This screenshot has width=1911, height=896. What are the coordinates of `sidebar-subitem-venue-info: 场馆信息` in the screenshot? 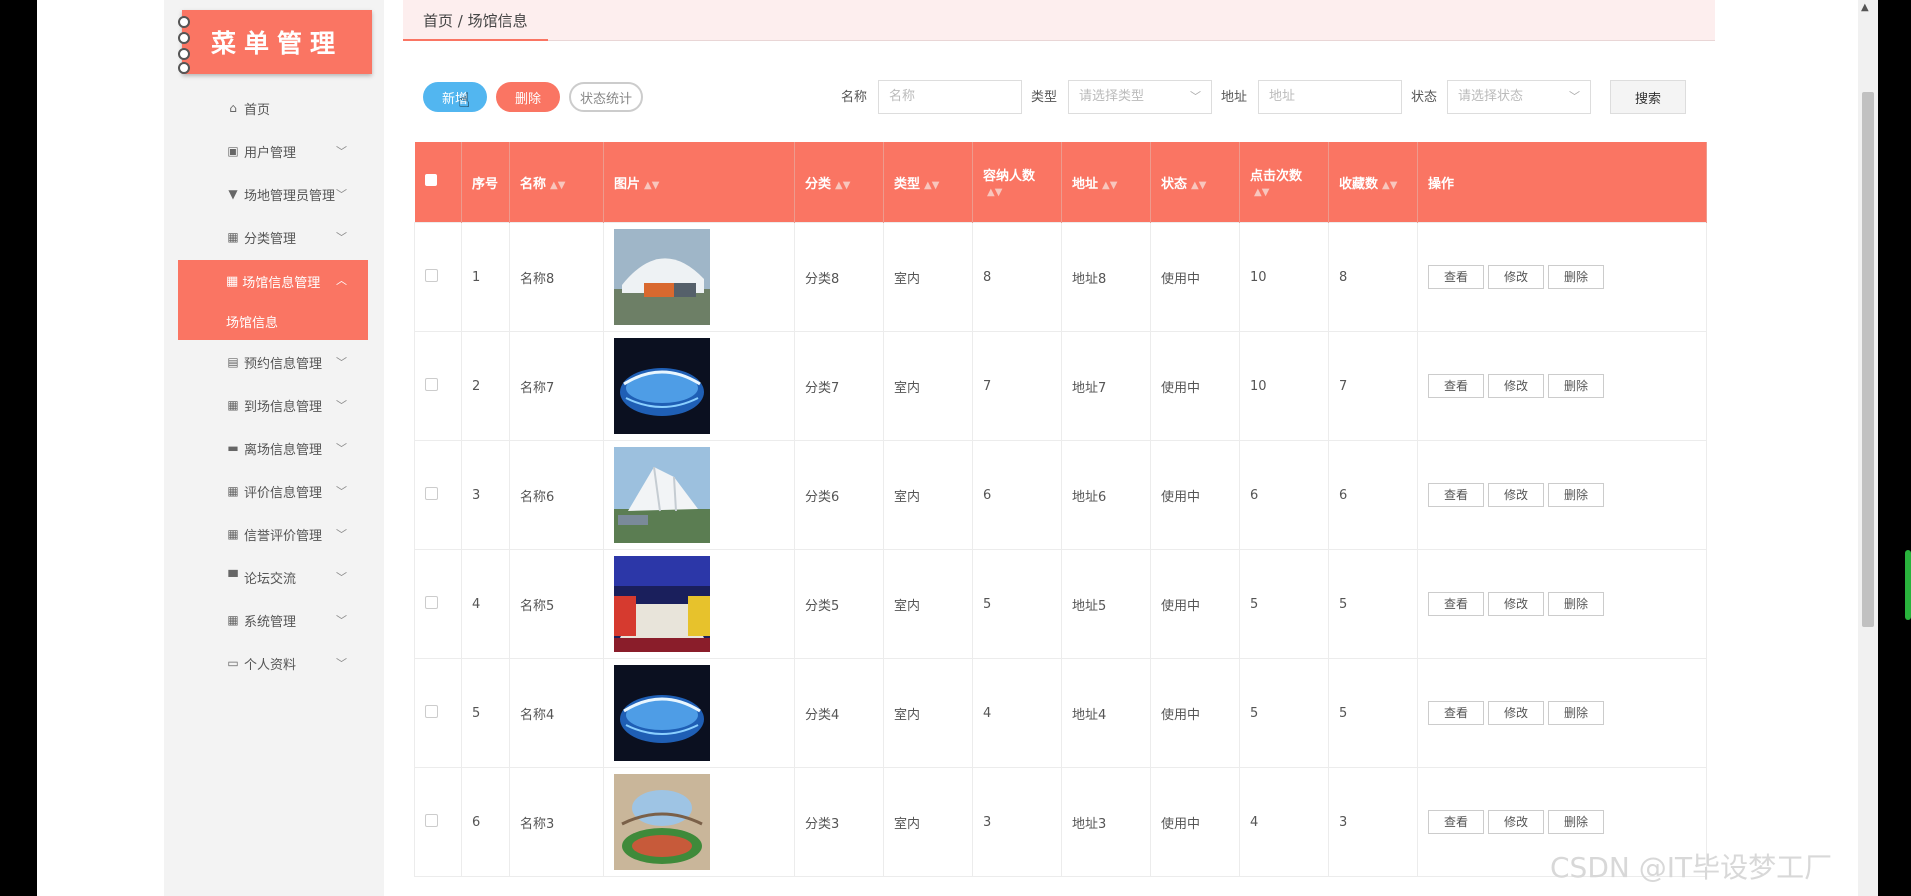 It's located at (252, 321).